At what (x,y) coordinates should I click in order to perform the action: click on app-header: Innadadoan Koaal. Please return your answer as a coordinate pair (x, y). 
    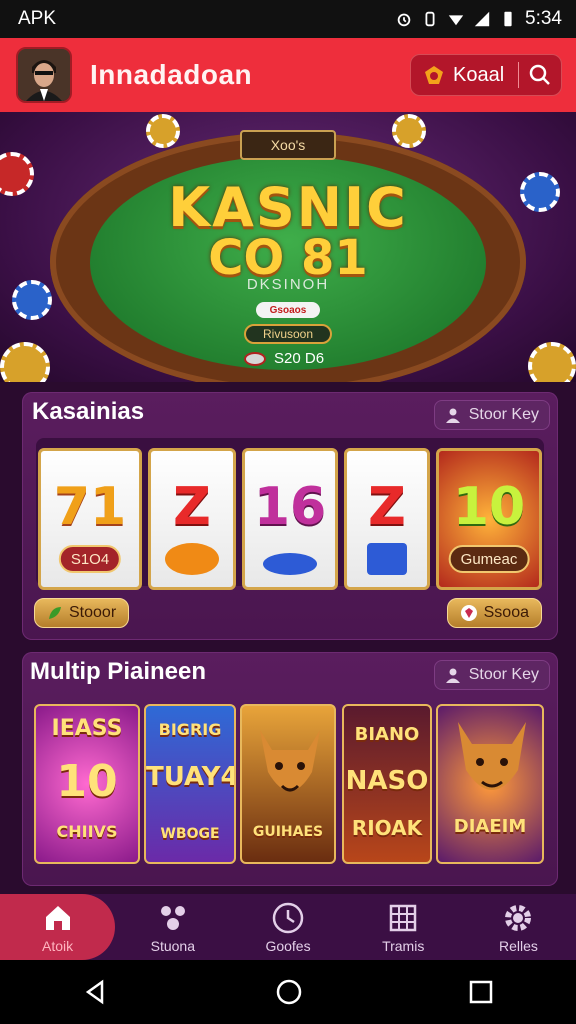
    Looking at the image, I should click on (288, 75).